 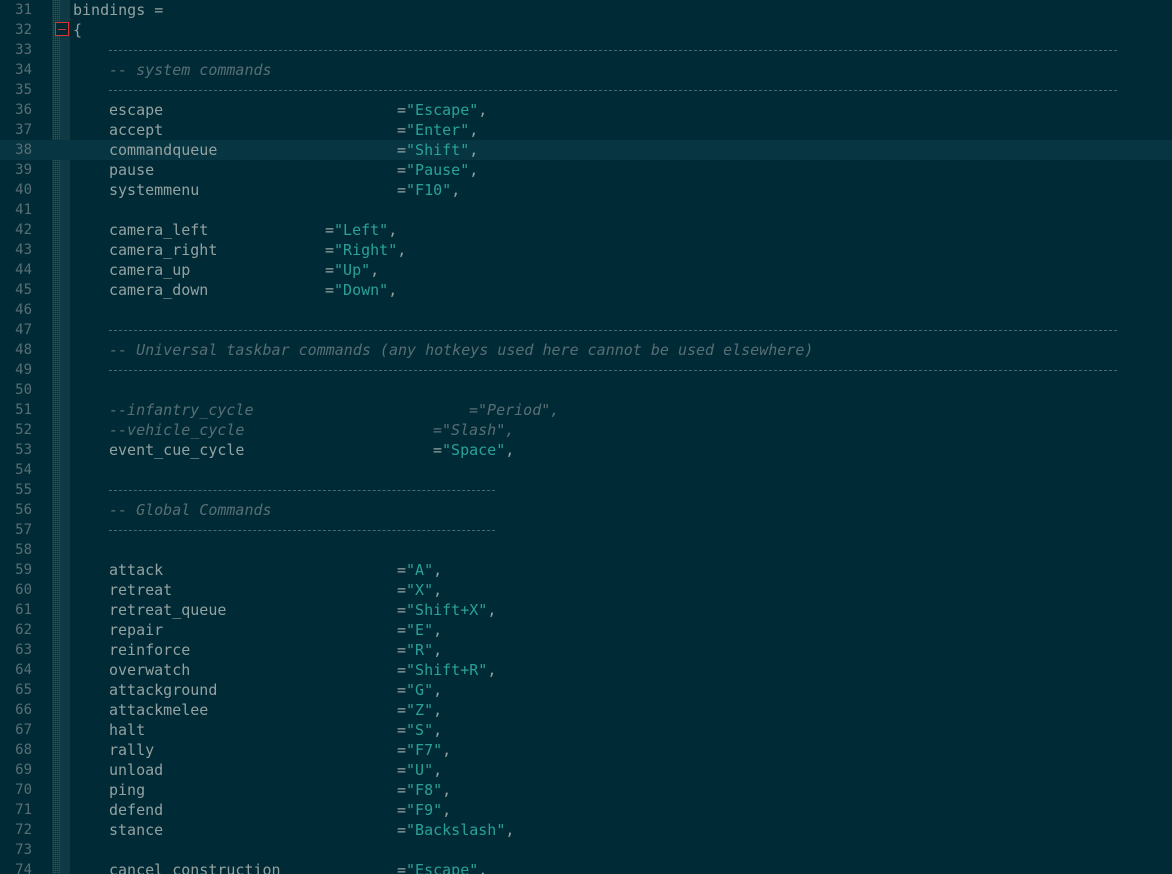 I want to click on code-comment: -- Global Commands, so click(x=190, y=510).